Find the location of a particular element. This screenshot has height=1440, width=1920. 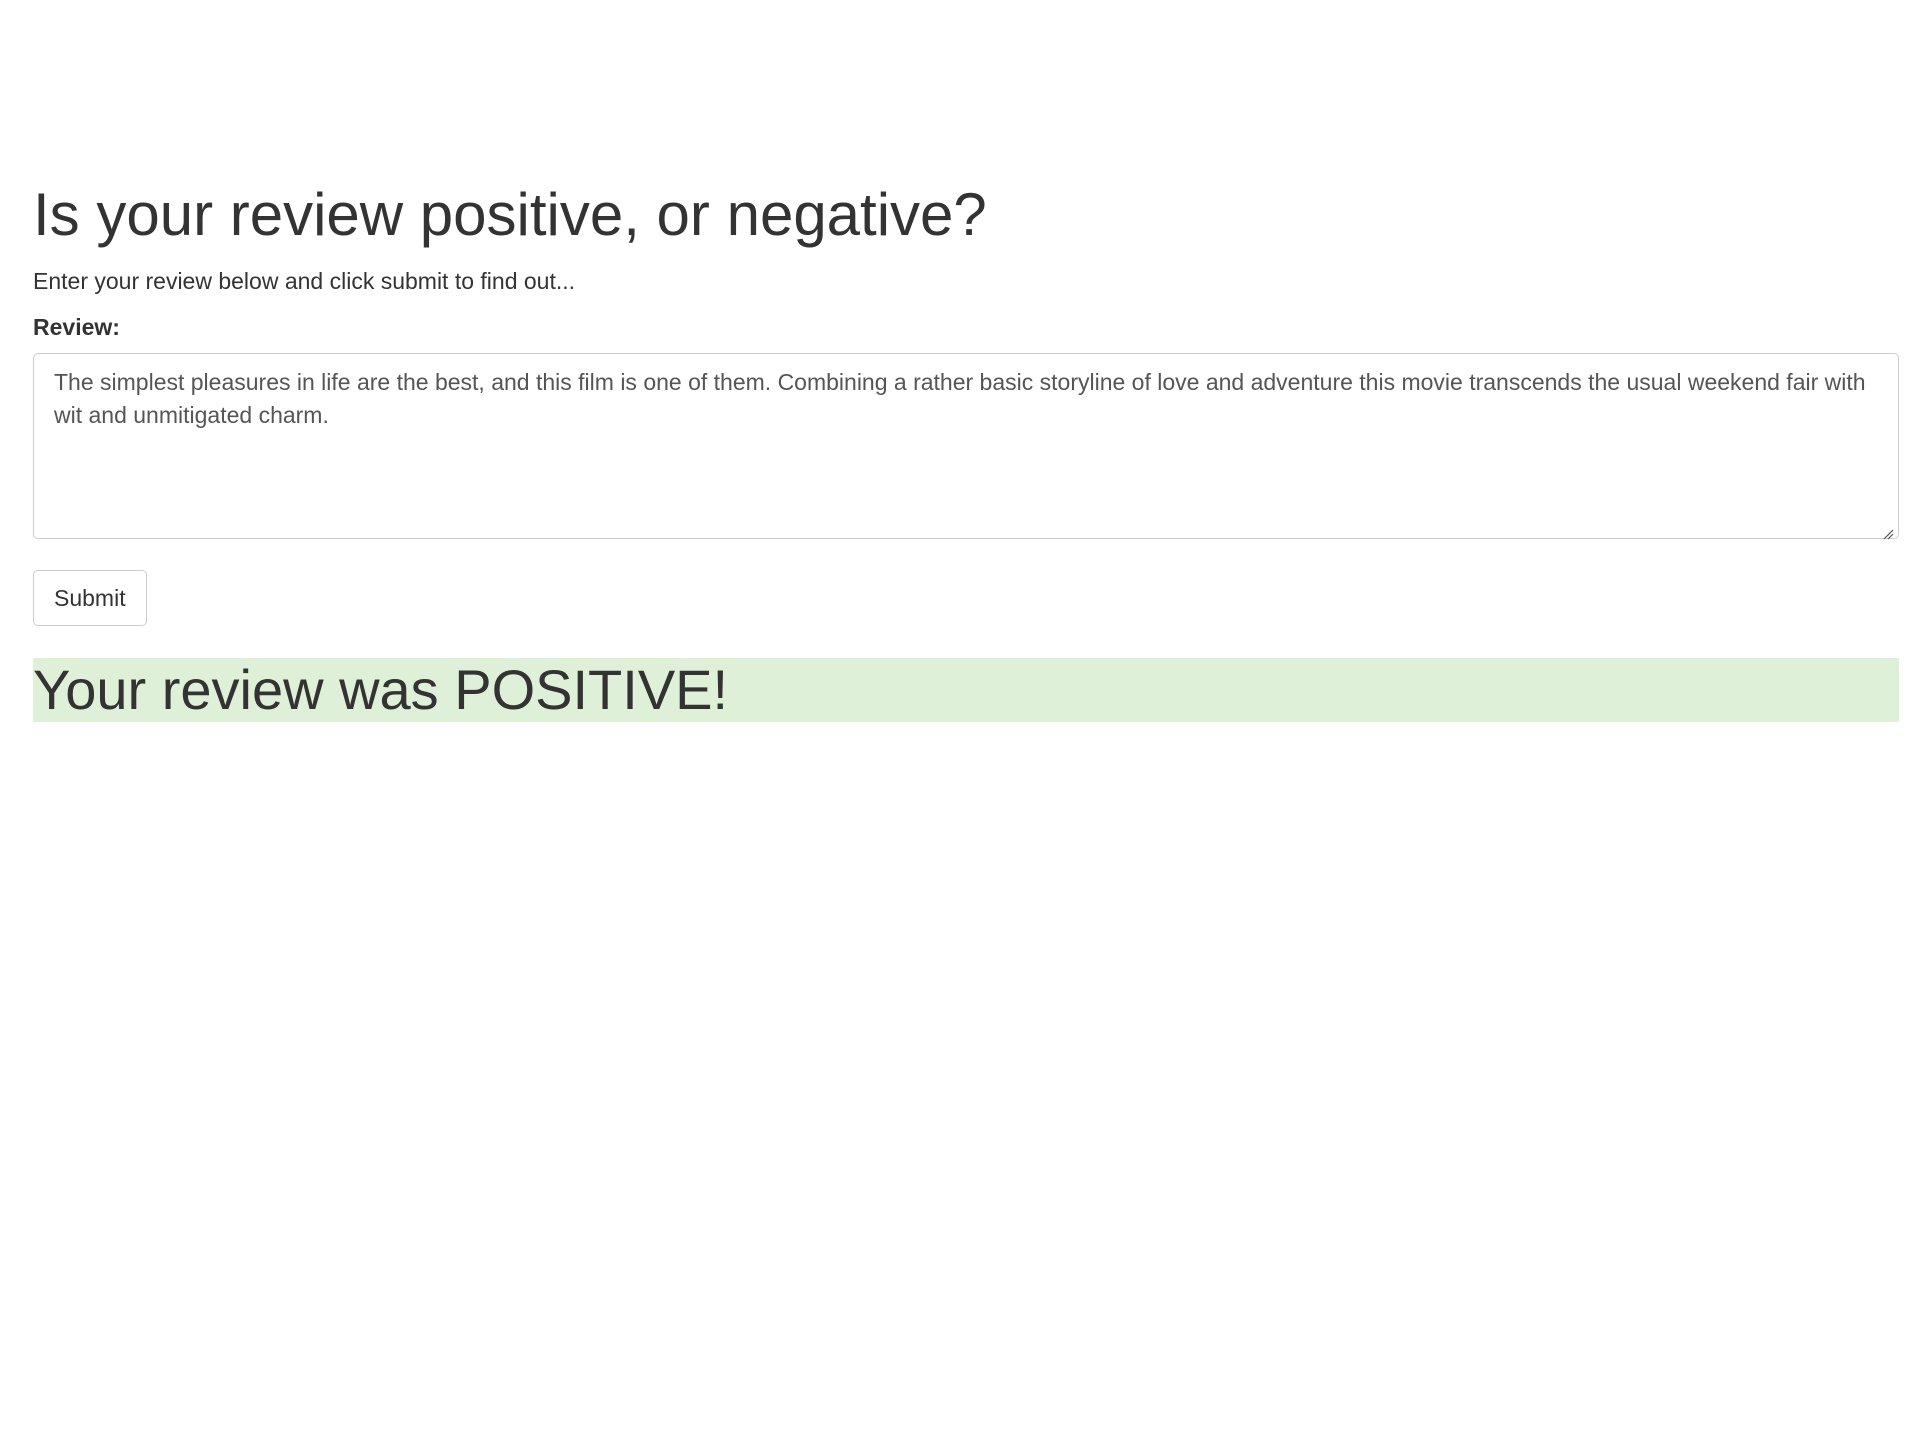

result-banner: Your review was POSITIVE! is located at coordinates (966, 690).